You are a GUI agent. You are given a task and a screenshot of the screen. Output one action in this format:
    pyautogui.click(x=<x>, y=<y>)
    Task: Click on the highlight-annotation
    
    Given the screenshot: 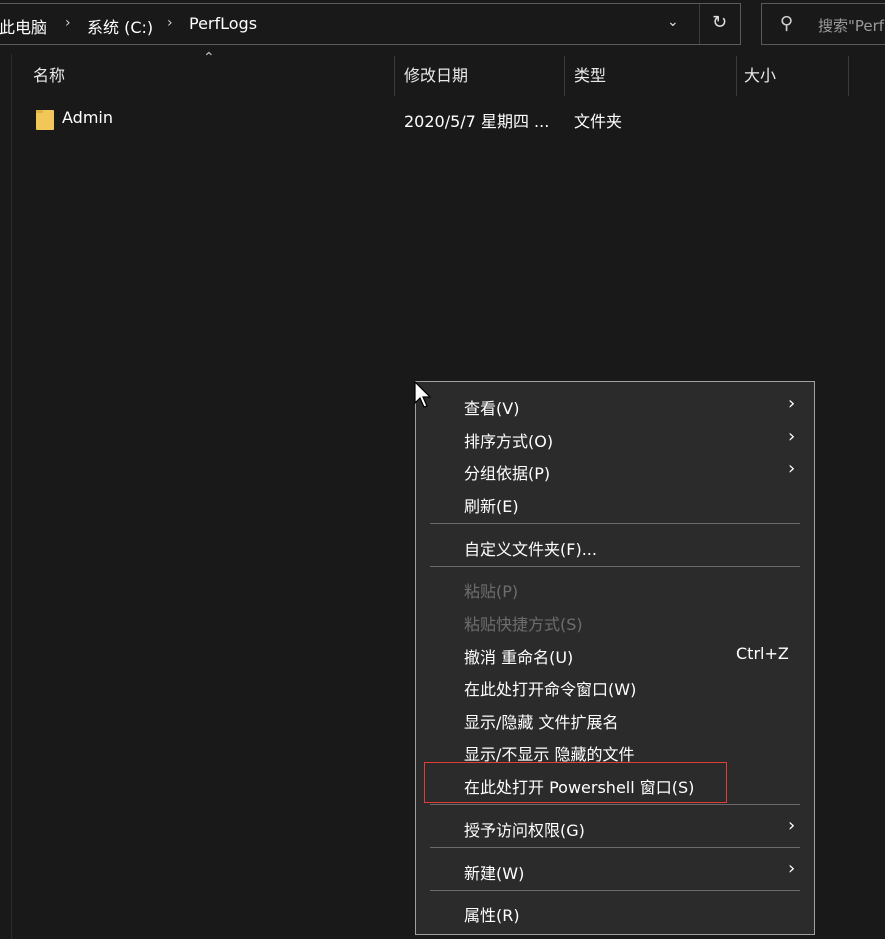 What is the action you would take?
    pyautogui.click(x=575, y=782)
    